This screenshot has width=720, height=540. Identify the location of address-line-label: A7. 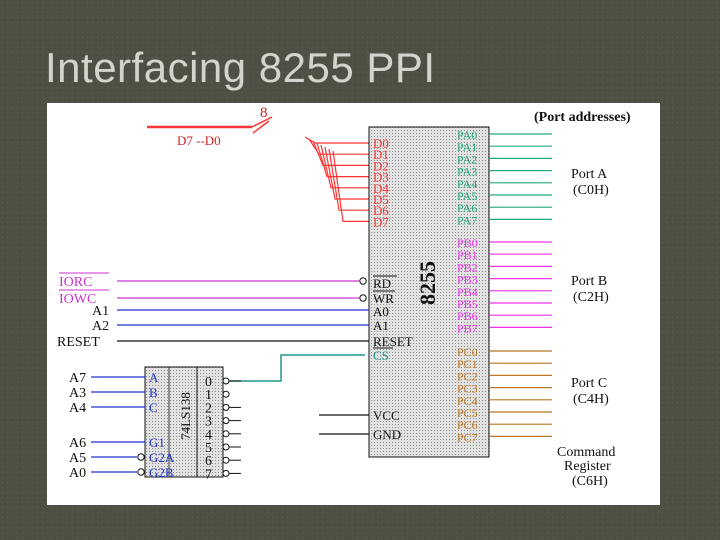
(77, 378).